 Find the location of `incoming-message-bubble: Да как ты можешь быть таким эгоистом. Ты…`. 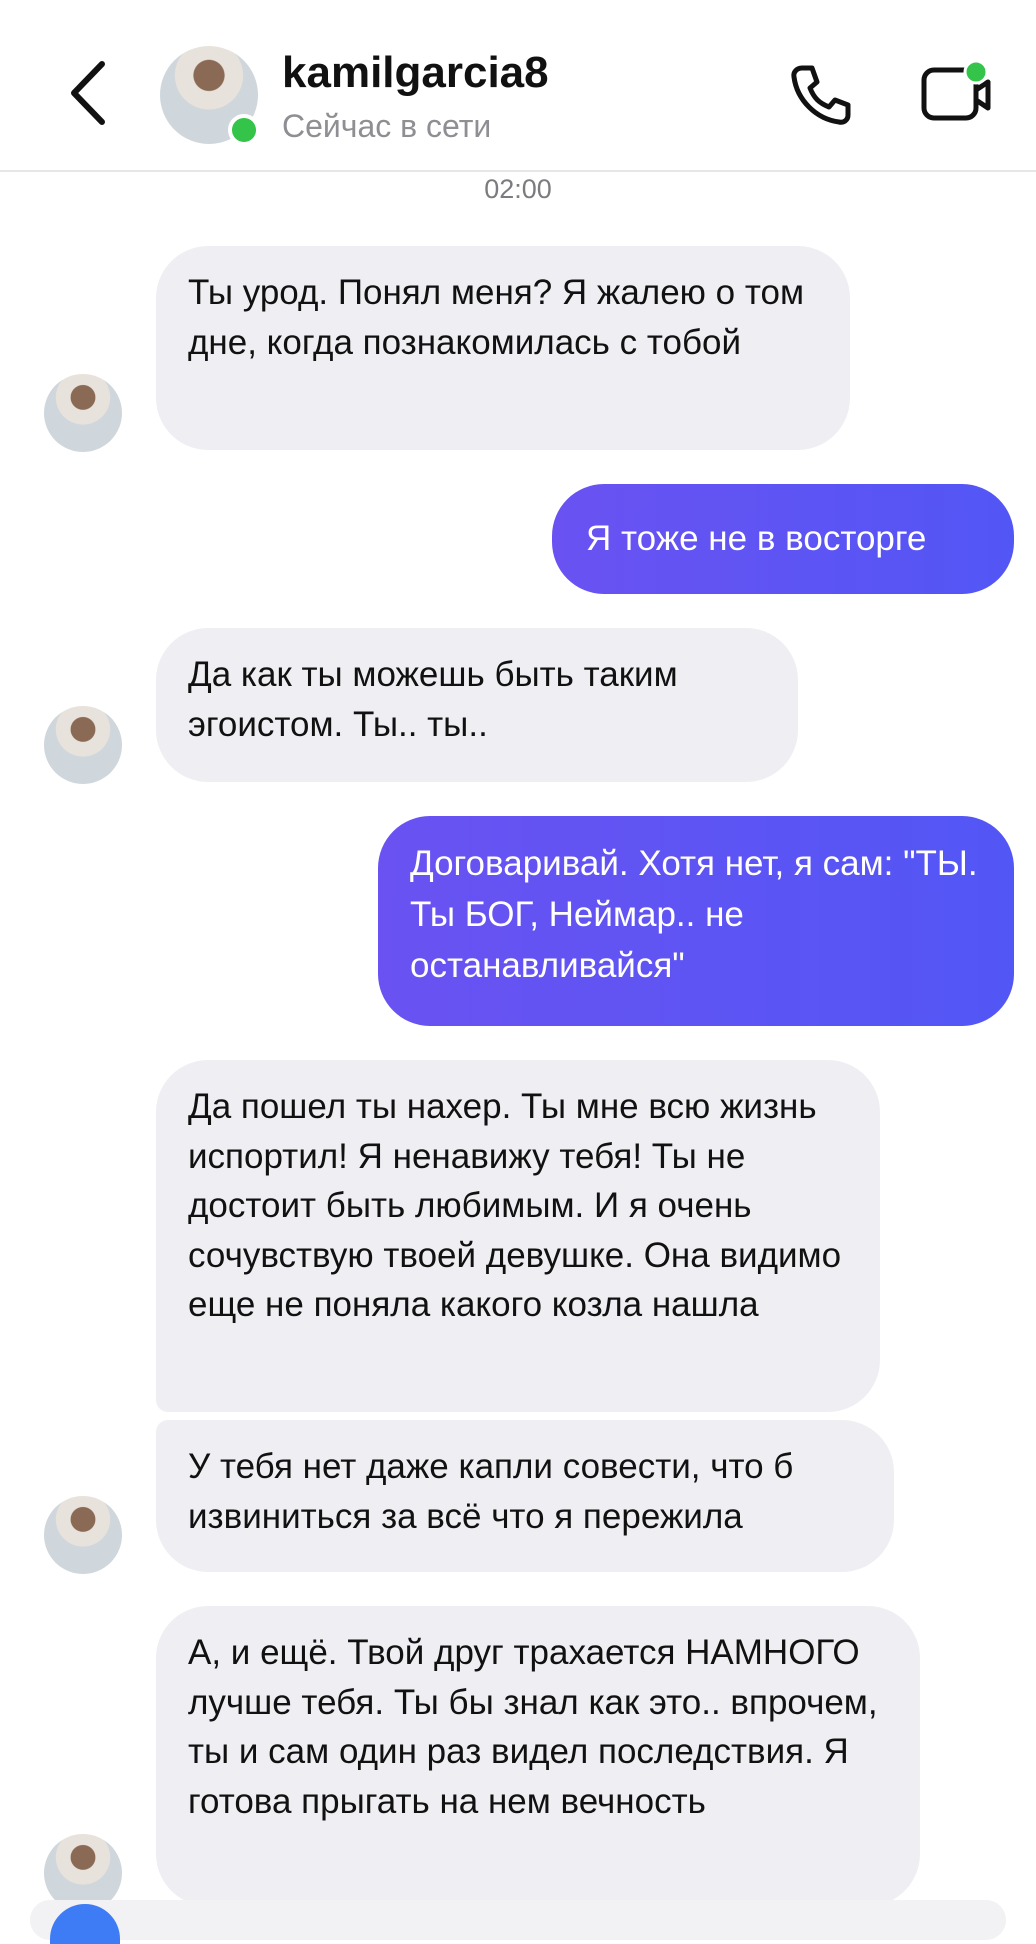

incoming-message-bubble: Да как ты можешь быть таким эгоистом. Ты… is located at coordinates (477, 705).